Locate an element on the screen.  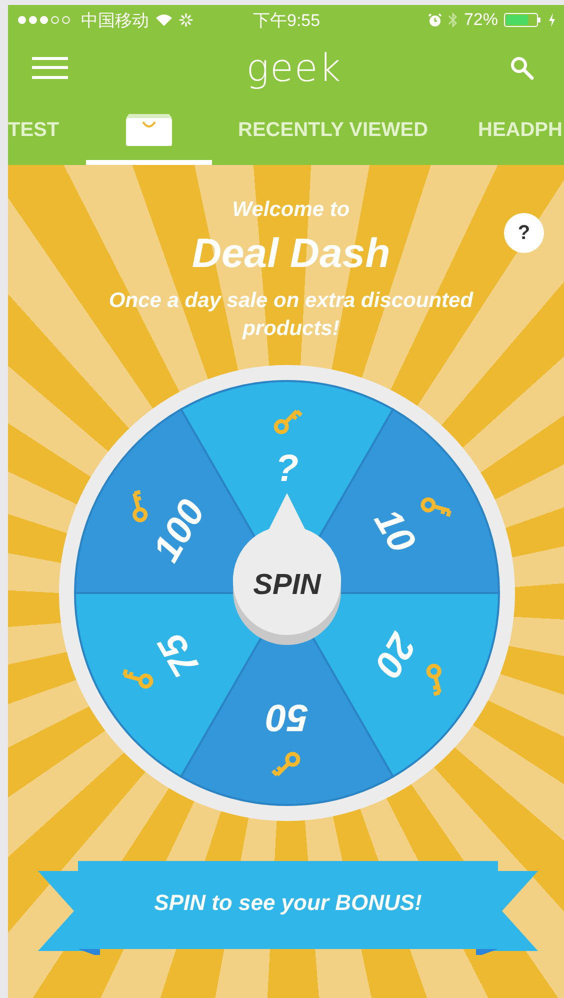
shopping-bag-icon is located at coordinates (149, 130).